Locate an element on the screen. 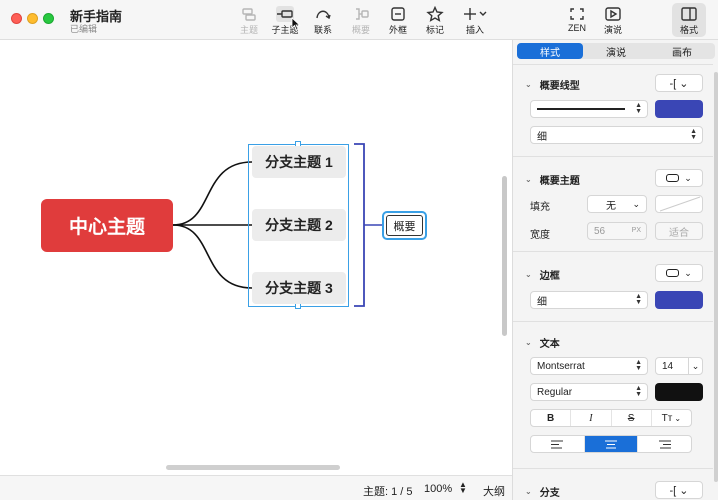 The height and width of the screenshot is (500, 718). panel-tabs: 样式 演说 画布 is located at coordinates (616, 51).